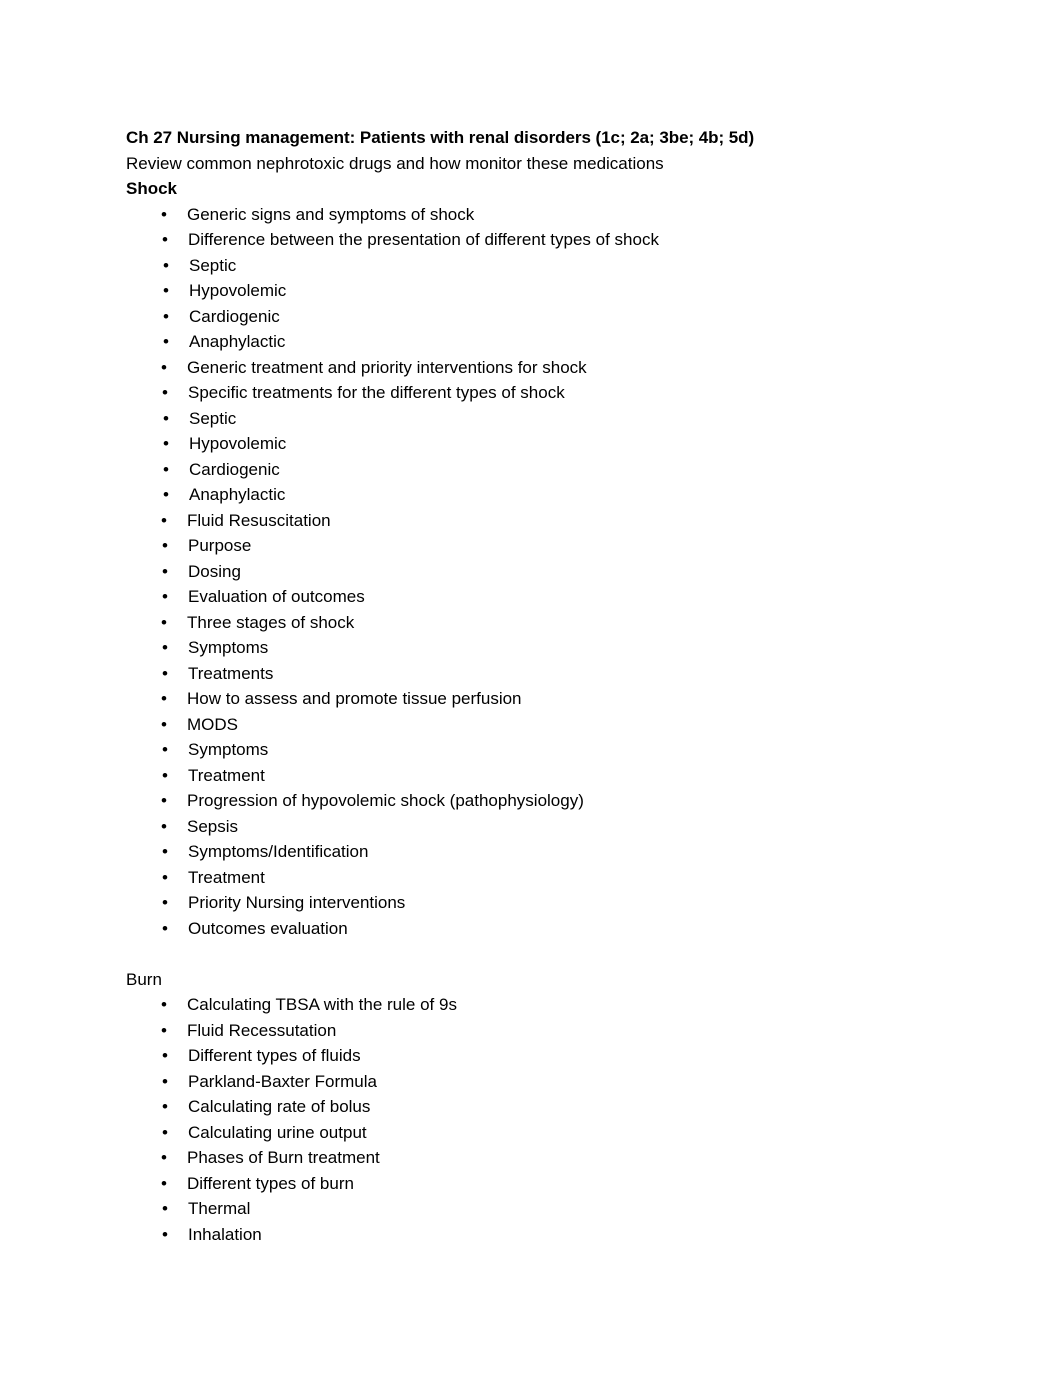 Image resolution: width=1062 pixels, height=1377 pixels. I want to click on list-item-label: Purpose, so click(220, 545).